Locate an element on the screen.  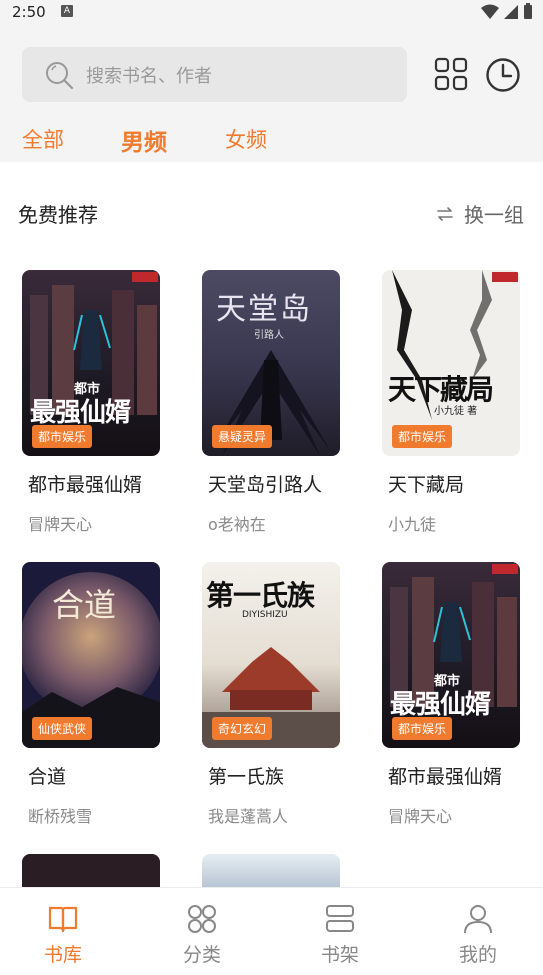
grid-view-icon is located at coordinates (451, 74).